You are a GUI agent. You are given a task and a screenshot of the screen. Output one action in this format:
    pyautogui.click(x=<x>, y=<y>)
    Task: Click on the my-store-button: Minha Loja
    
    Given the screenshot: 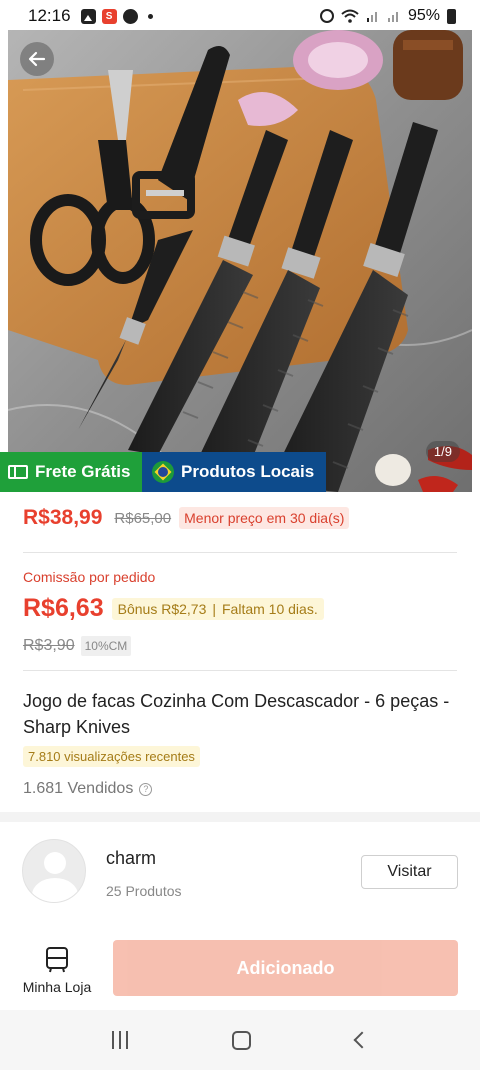 What is the action you would take?
    pyautogui.click(x=57, y=970)
    